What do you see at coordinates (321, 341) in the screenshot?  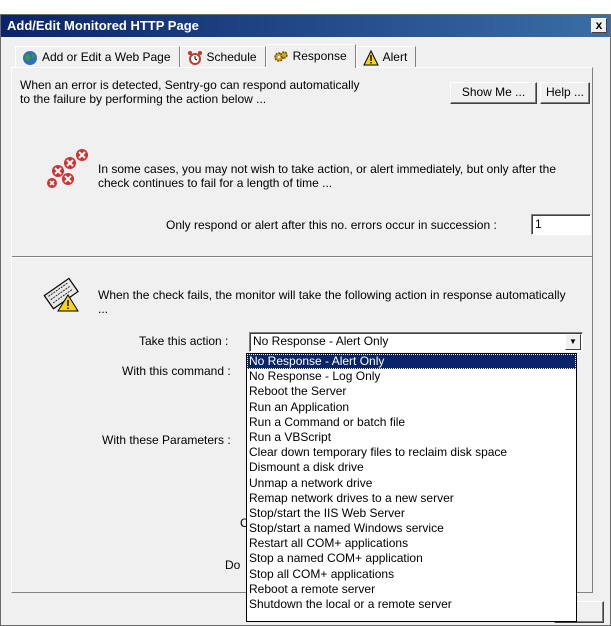 I see `take-action-value: No Response - Alert Only` at bounding box center [321, 341].